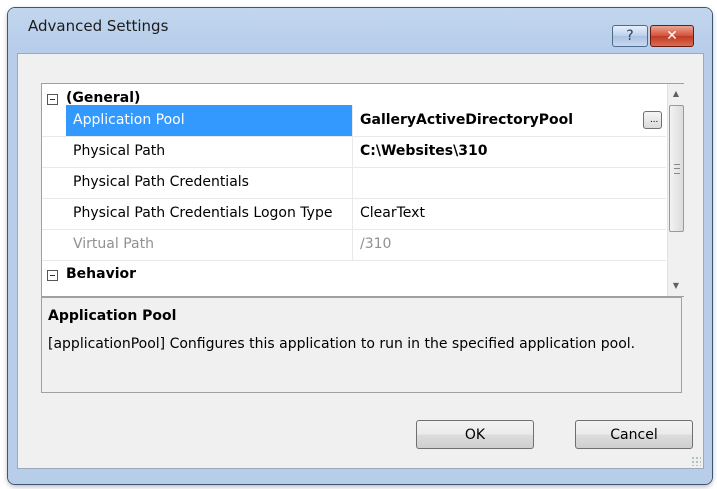 This screenshot has width=717, height=489. I want to click on close-icon: ✕, so click(672, 36).